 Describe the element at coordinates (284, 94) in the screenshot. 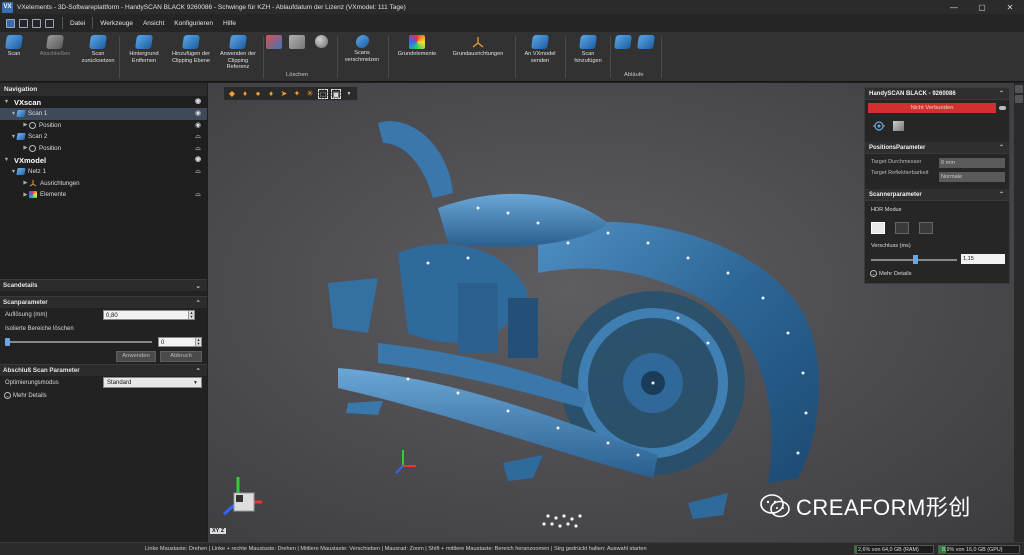

I see `select-arrow-icon: ➤` at that location.